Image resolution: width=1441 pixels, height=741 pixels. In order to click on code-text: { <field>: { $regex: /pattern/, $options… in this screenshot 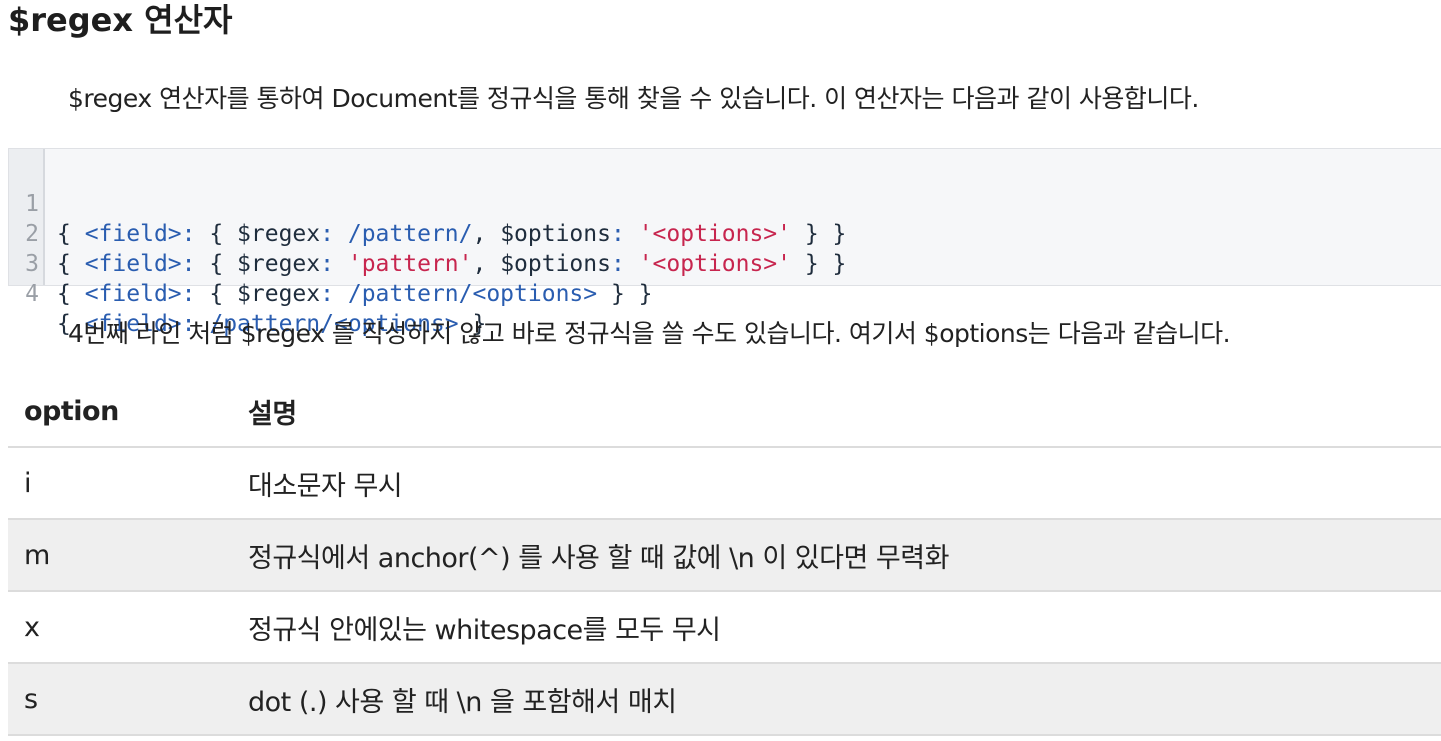, I will do `click(451, 234)`.